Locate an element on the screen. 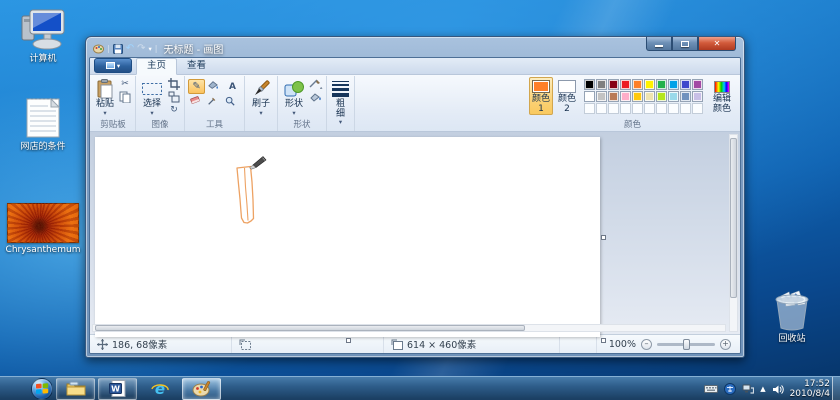  zoom-slider is located at coordinates (686, 344).